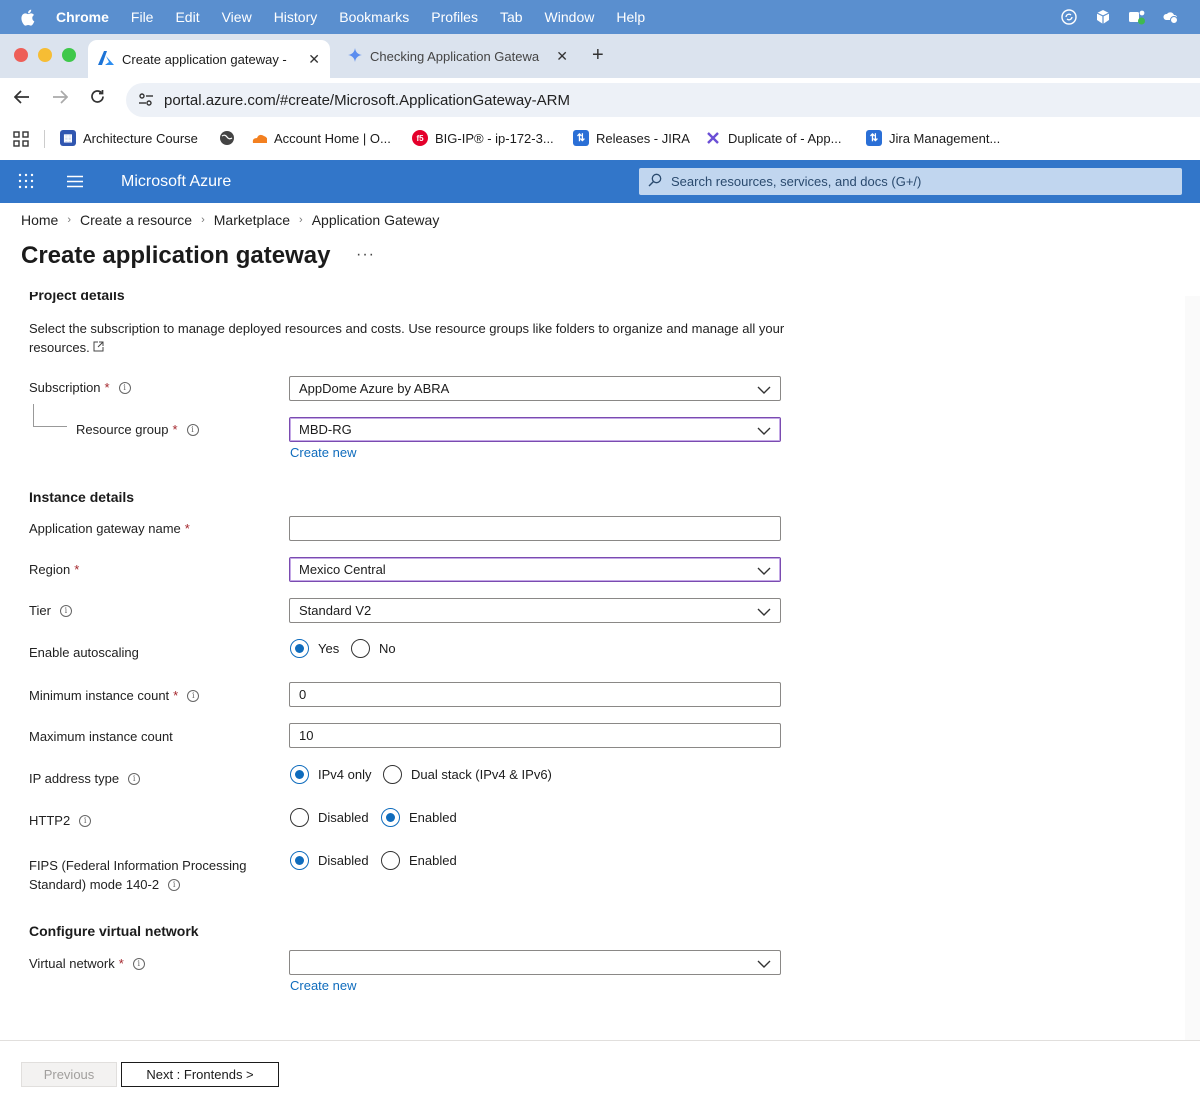 This screenshot has height=1102, width=1200. Describe the element at coordinates (84, 652) in the screenshot. I see `autoscaling-label: Enable autoscaling` at that location.